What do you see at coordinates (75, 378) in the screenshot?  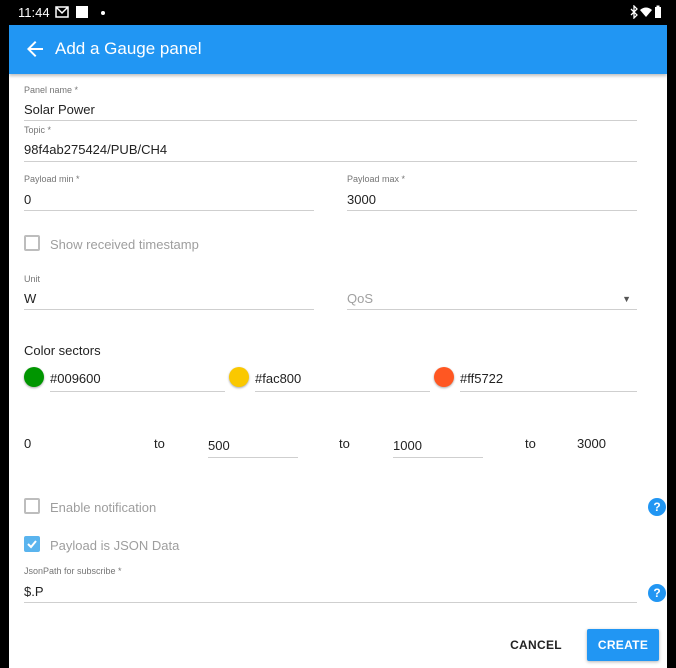 I see `color-value-1: #009600` at bounding box center [75, 378].